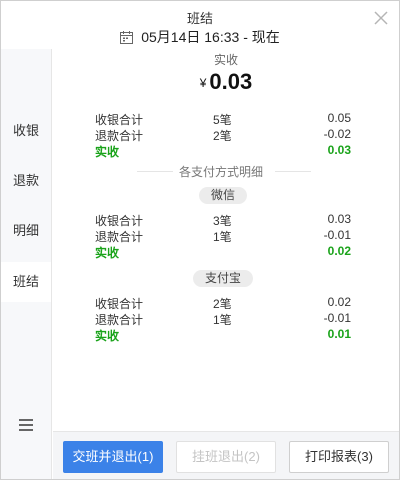  What do you see at coordinates (337, 134) in the screenshot?
I see `row-amount: -0.02` at bounding box center [337, 134].